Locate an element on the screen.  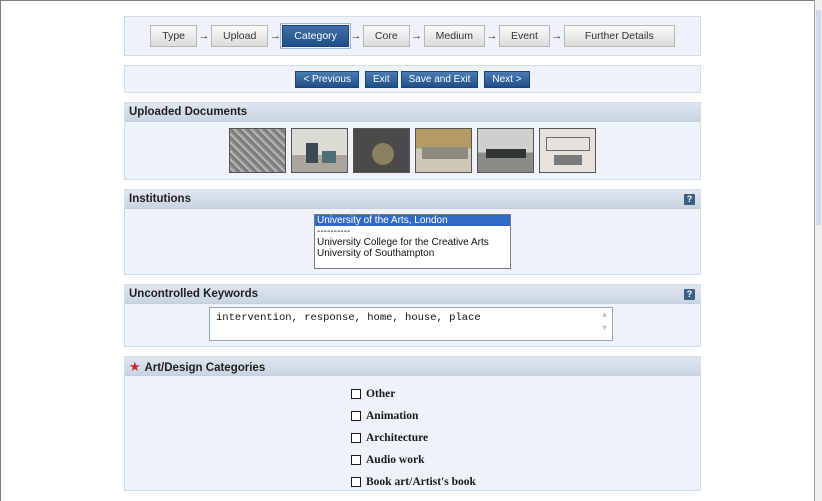
save-and-exit-button: Save and Exit is located at coordinates (439, 79).